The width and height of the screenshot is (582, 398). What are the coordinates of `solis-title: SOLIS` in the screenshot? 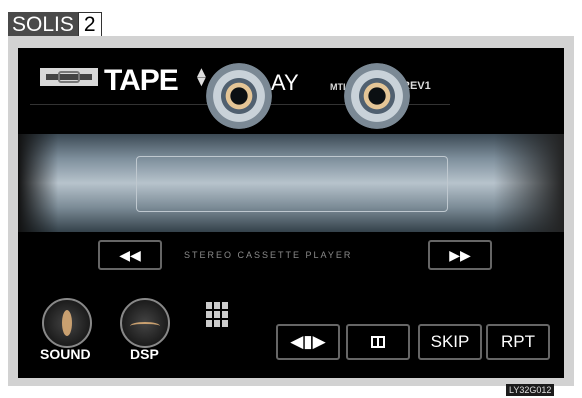 It's located at (43, 25).